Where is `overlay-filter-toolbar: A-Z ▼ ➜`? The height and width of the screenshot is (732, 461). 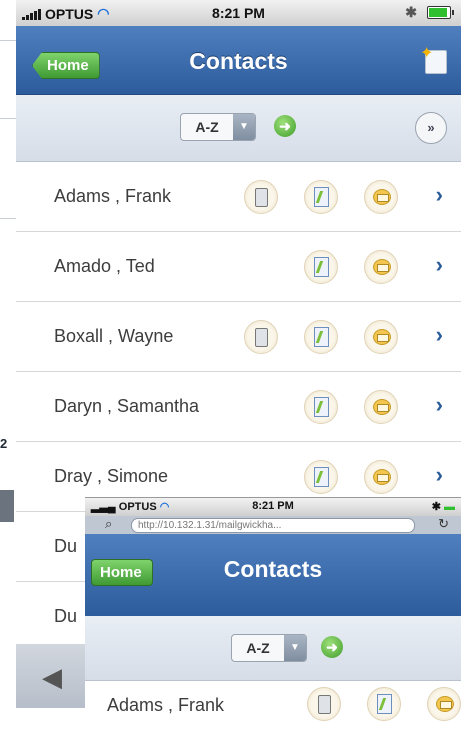
overlay-filter-toolbar: A-Z ▼ ➜ is located at coordinates (273, 648).